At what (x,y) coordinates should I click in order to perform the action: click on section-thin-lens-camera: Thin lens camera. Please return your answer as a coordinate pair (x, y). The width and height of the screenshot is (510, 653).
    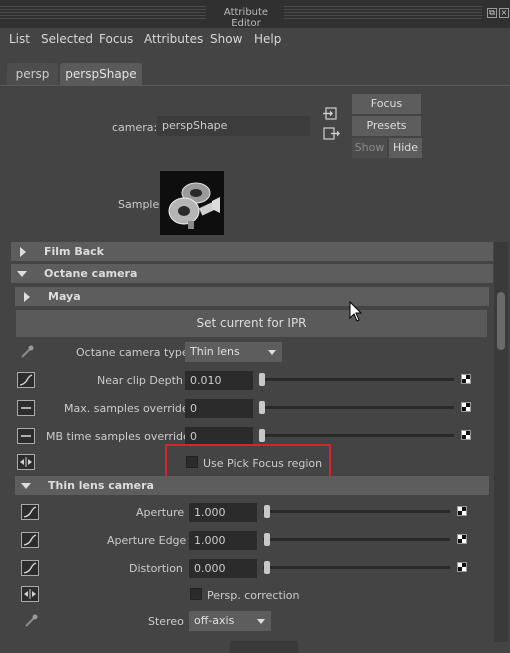
    Looking at the image, I should click on (252, 485).